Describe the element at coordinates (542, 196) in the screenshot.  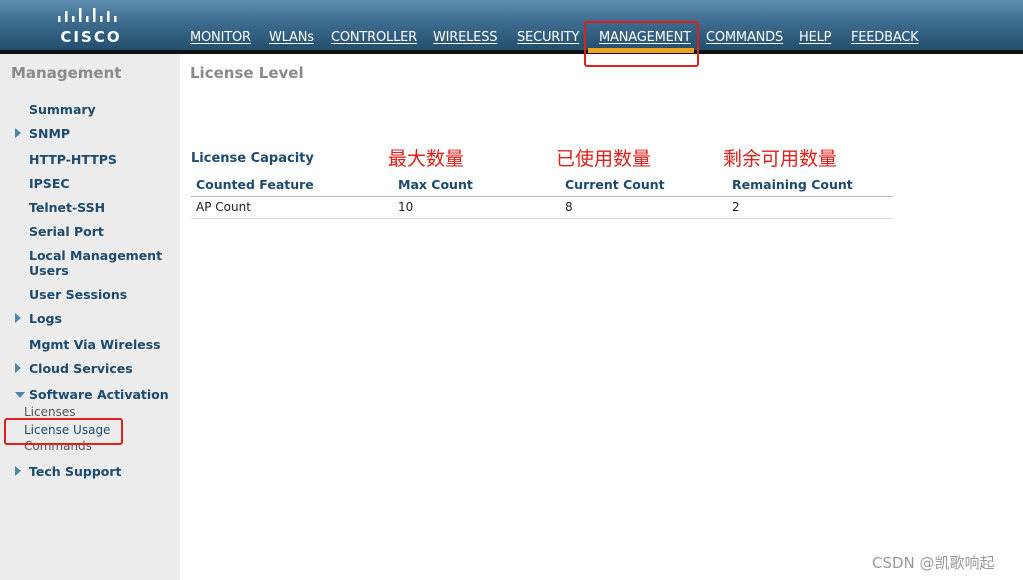
I see `table-header-divider` at that location.